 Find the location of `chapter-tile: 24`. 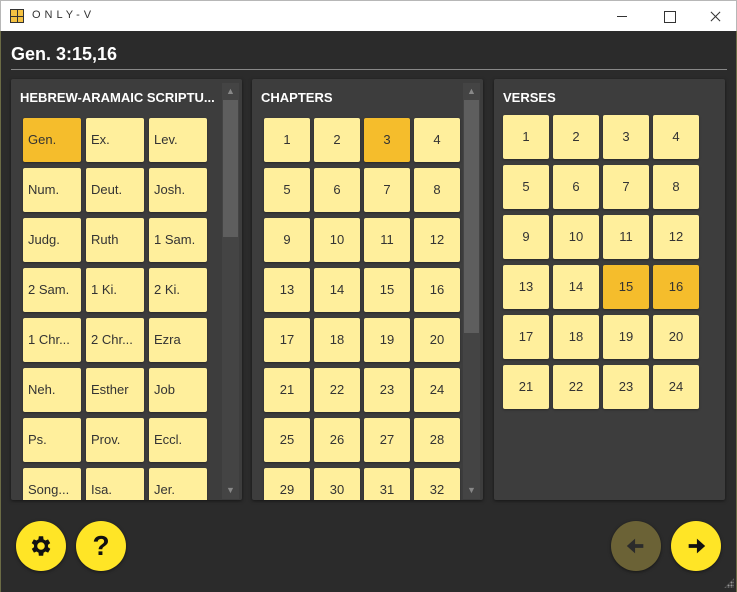

chapter-tile: 24 is located at coordinates (437, 390).